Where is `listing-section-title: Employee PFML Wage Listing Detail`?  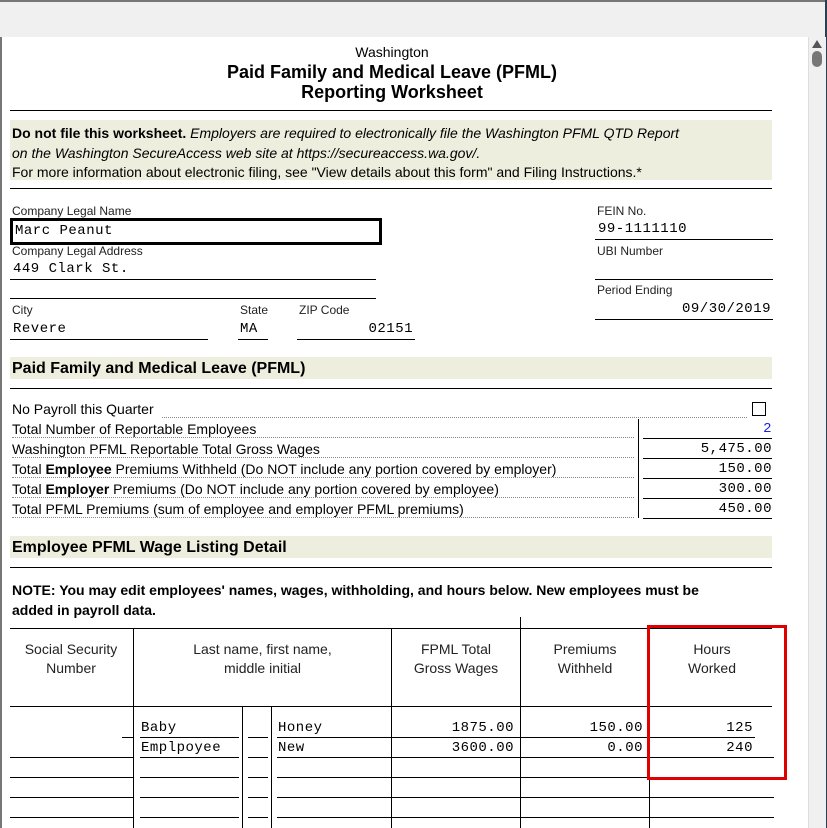
listing-section-title: Employee PFML Wage Listing Detail is located at coordinates (149, 547).